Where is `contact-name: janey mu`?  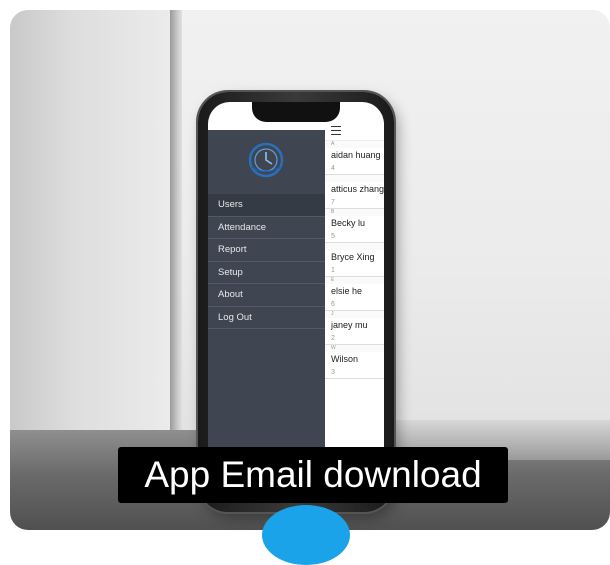
contact-name: janey mu is located at coordinates (354, 325).